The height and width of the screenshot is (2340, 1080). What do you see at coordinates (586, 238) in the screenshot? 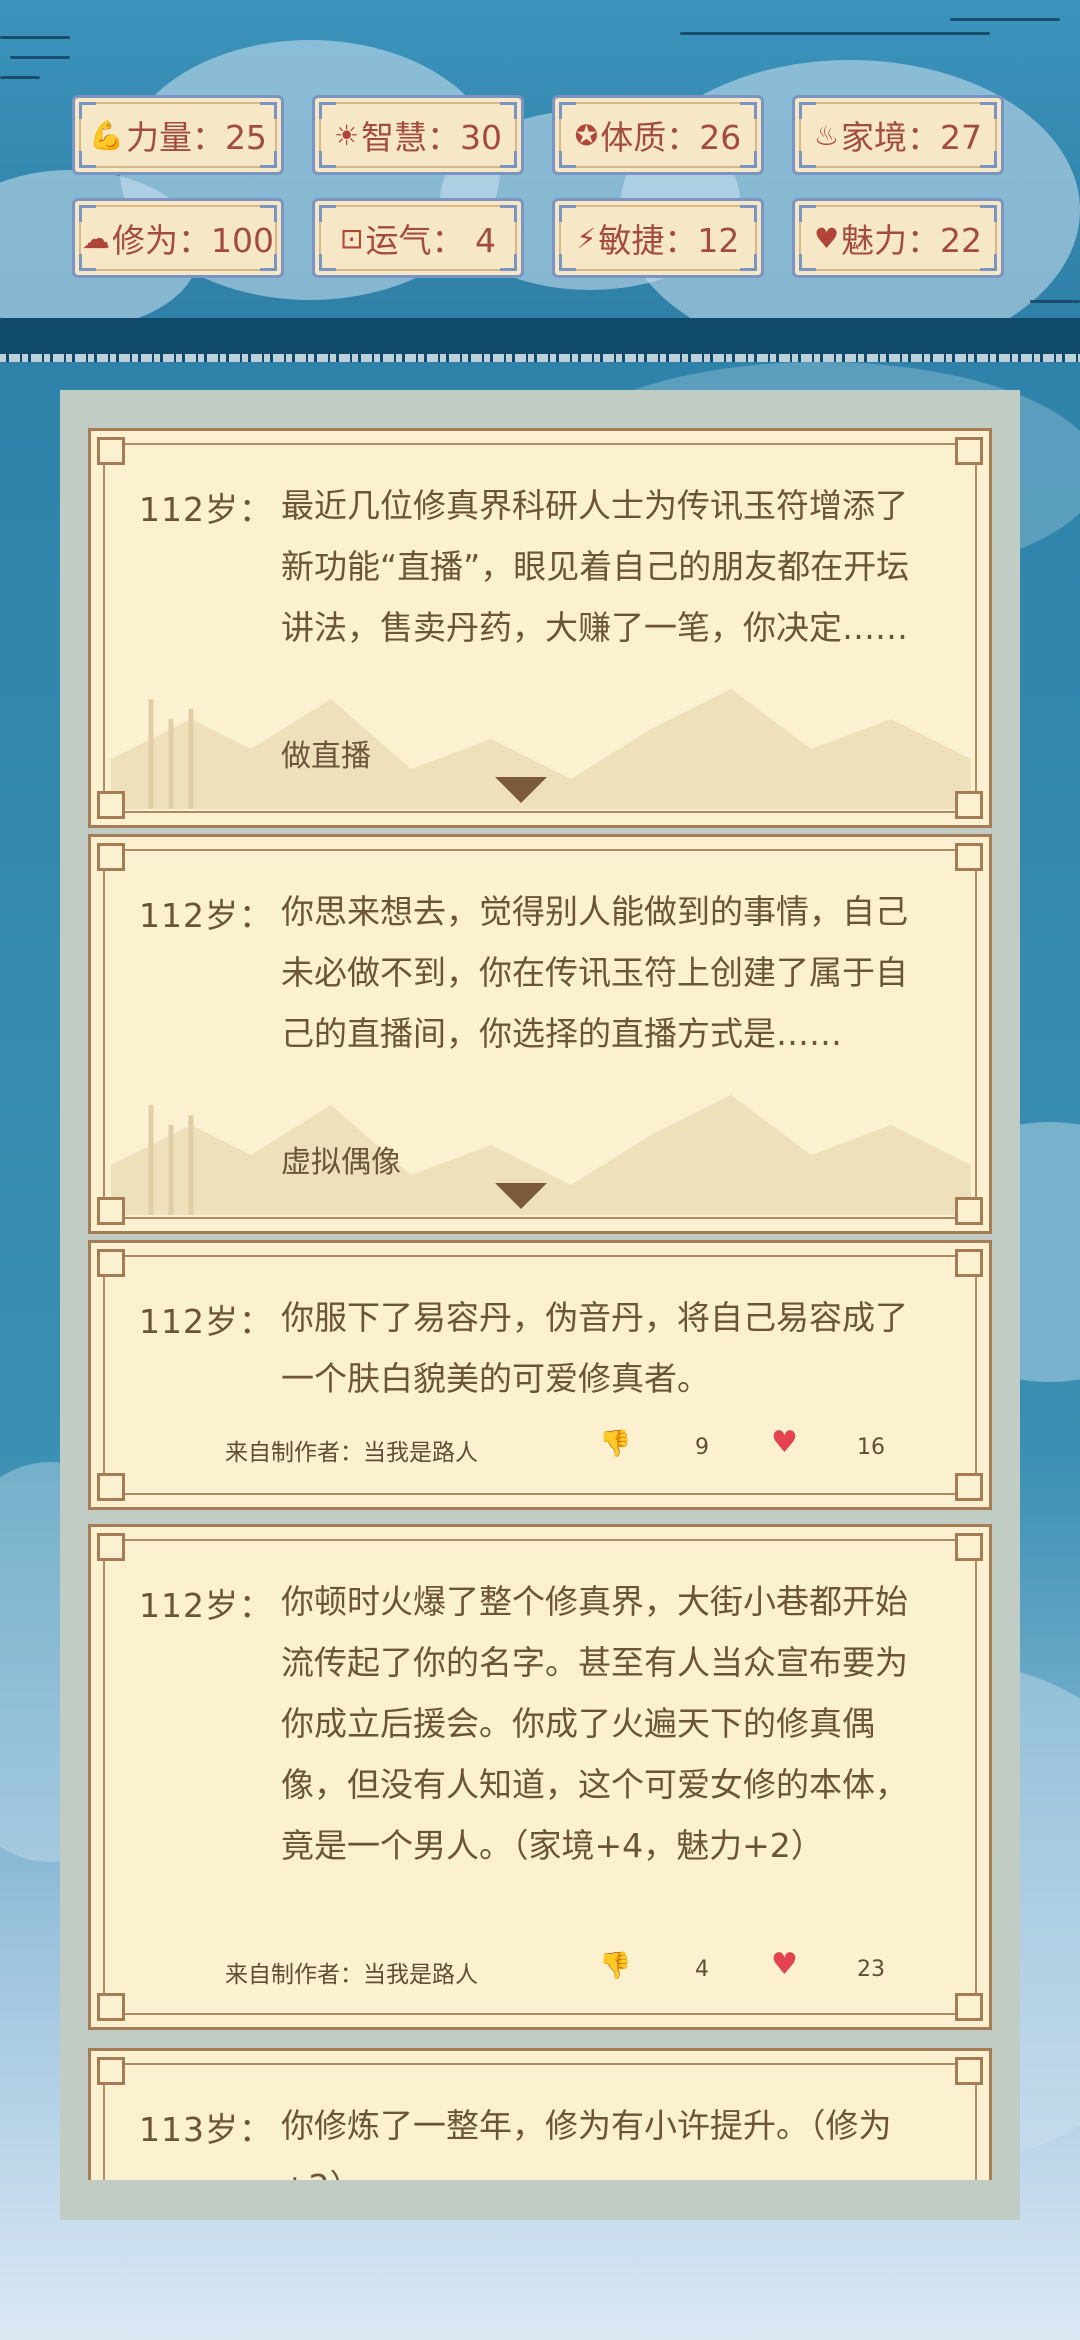
I see `lightning-icon: ⚡` at bounding box center [586, 238].